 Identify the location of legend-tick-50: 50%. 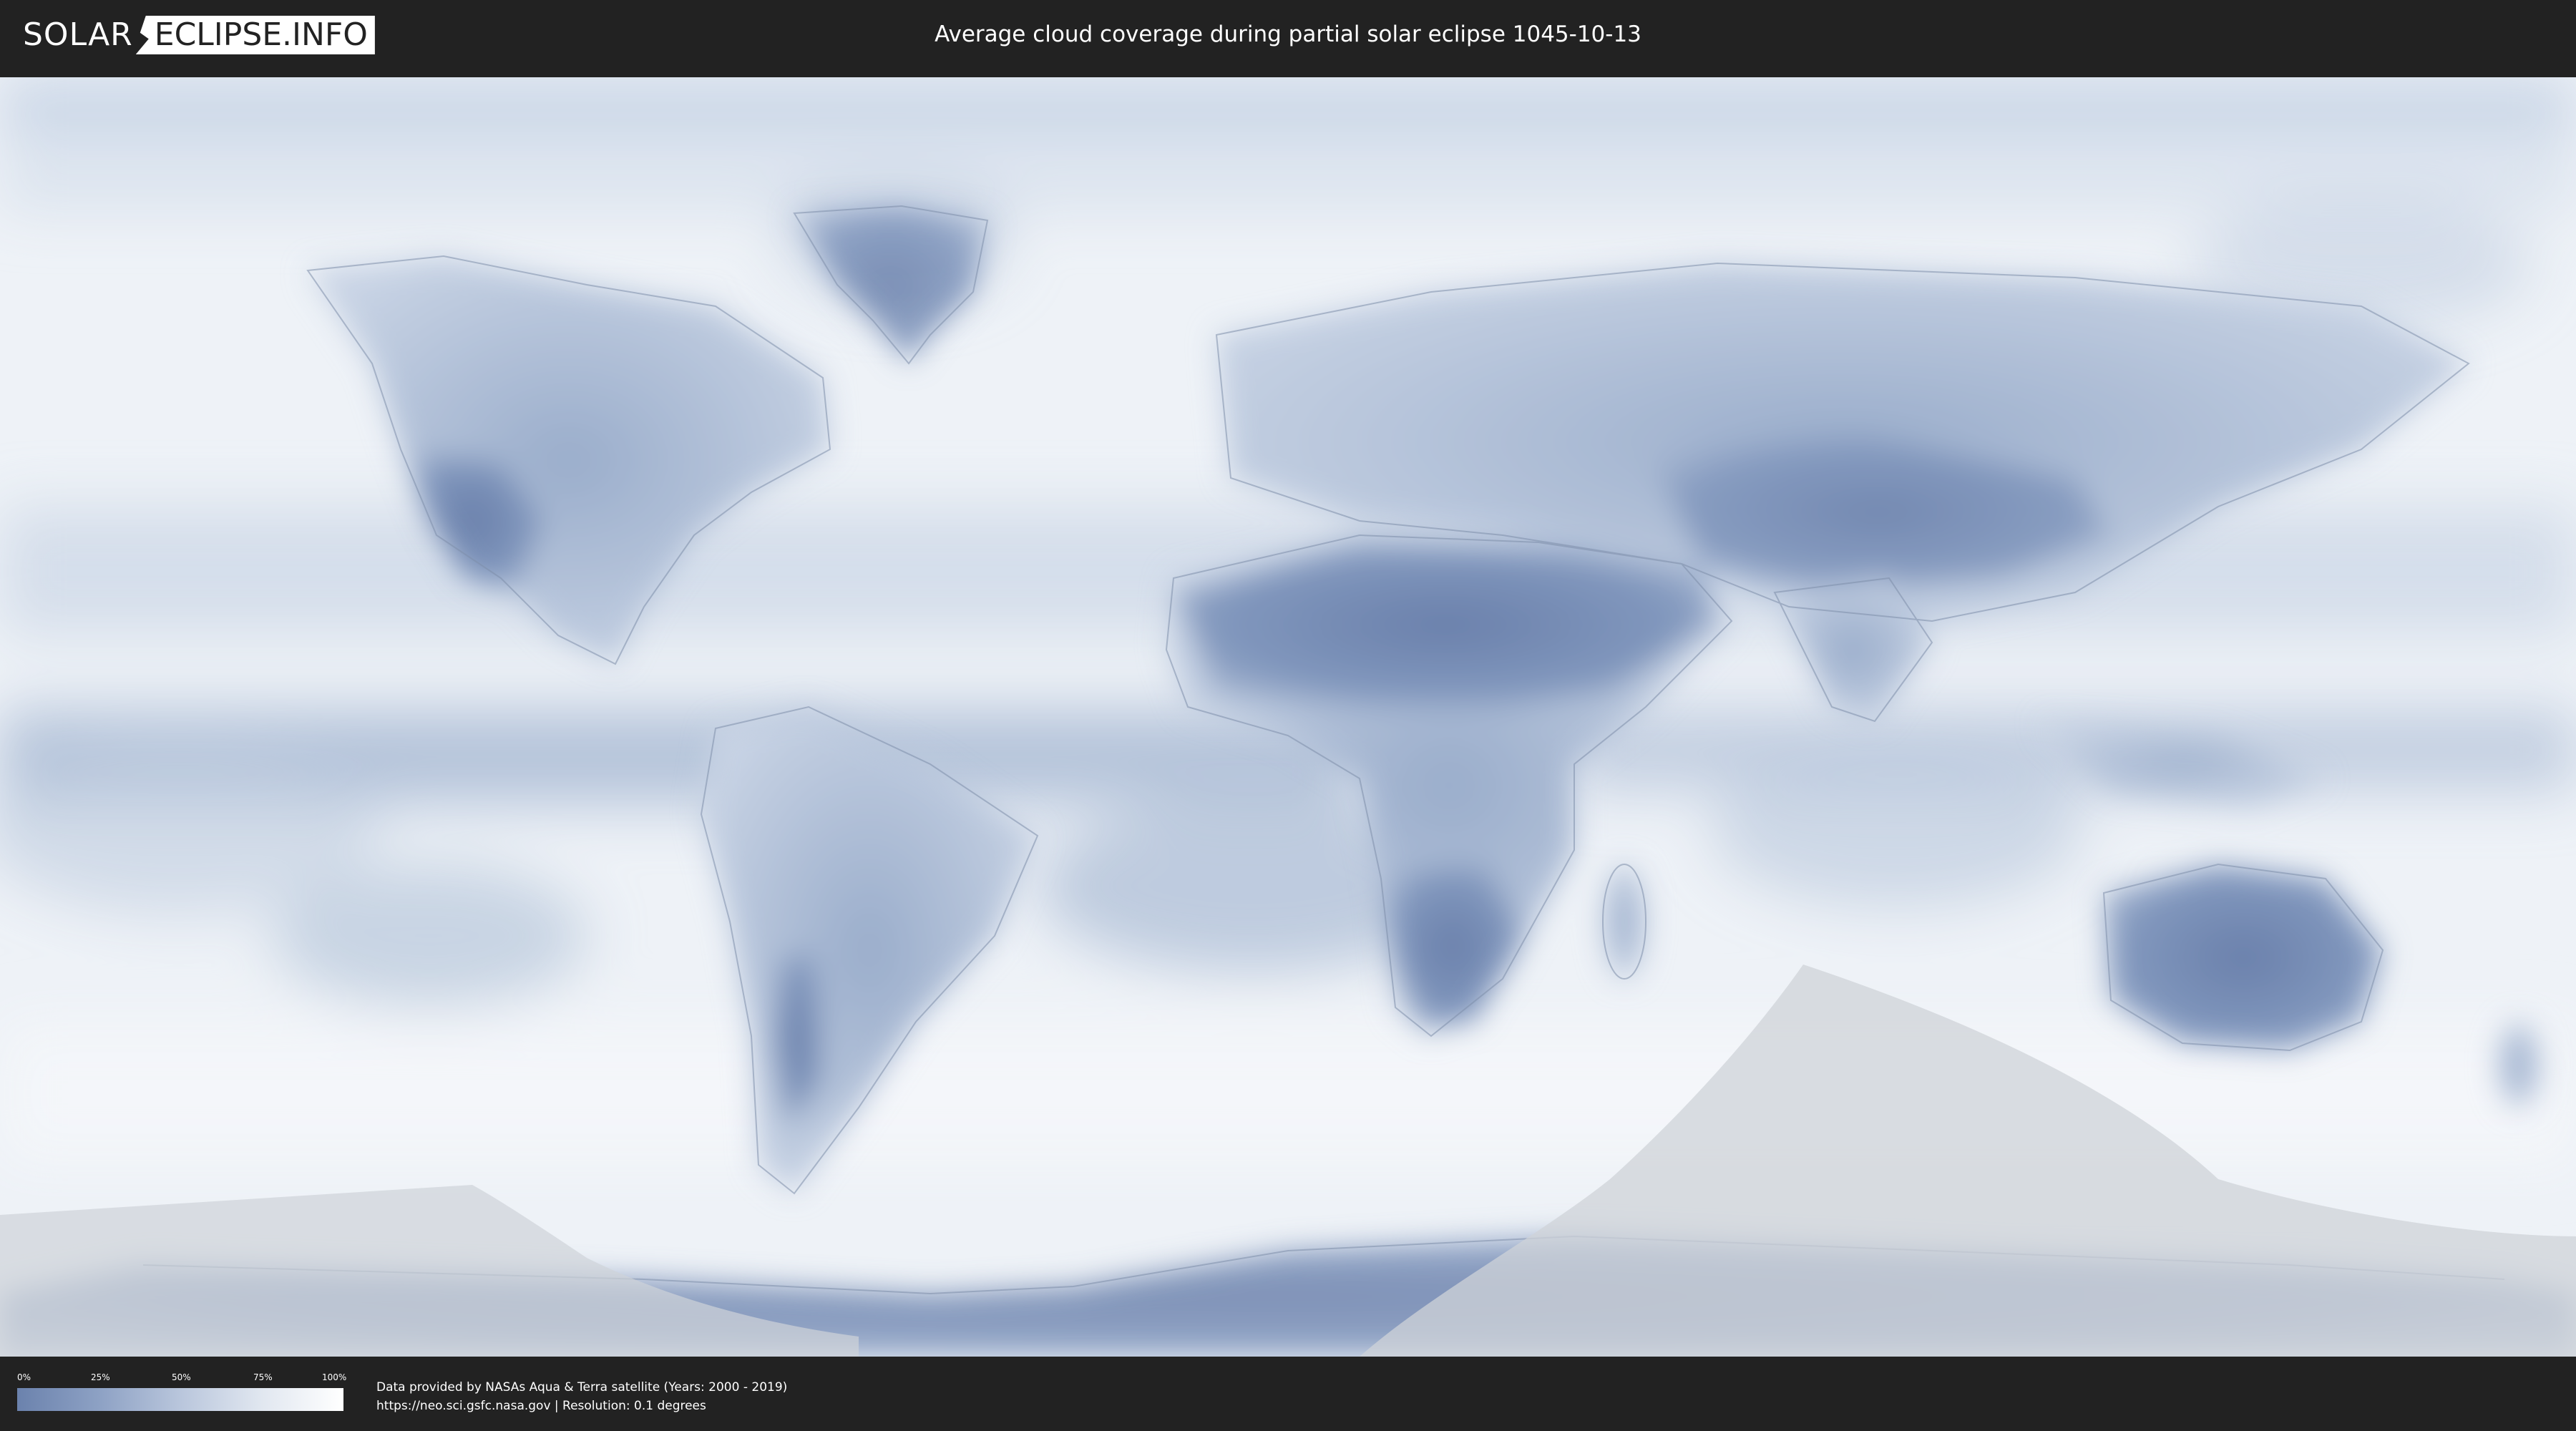
(181, 1377).